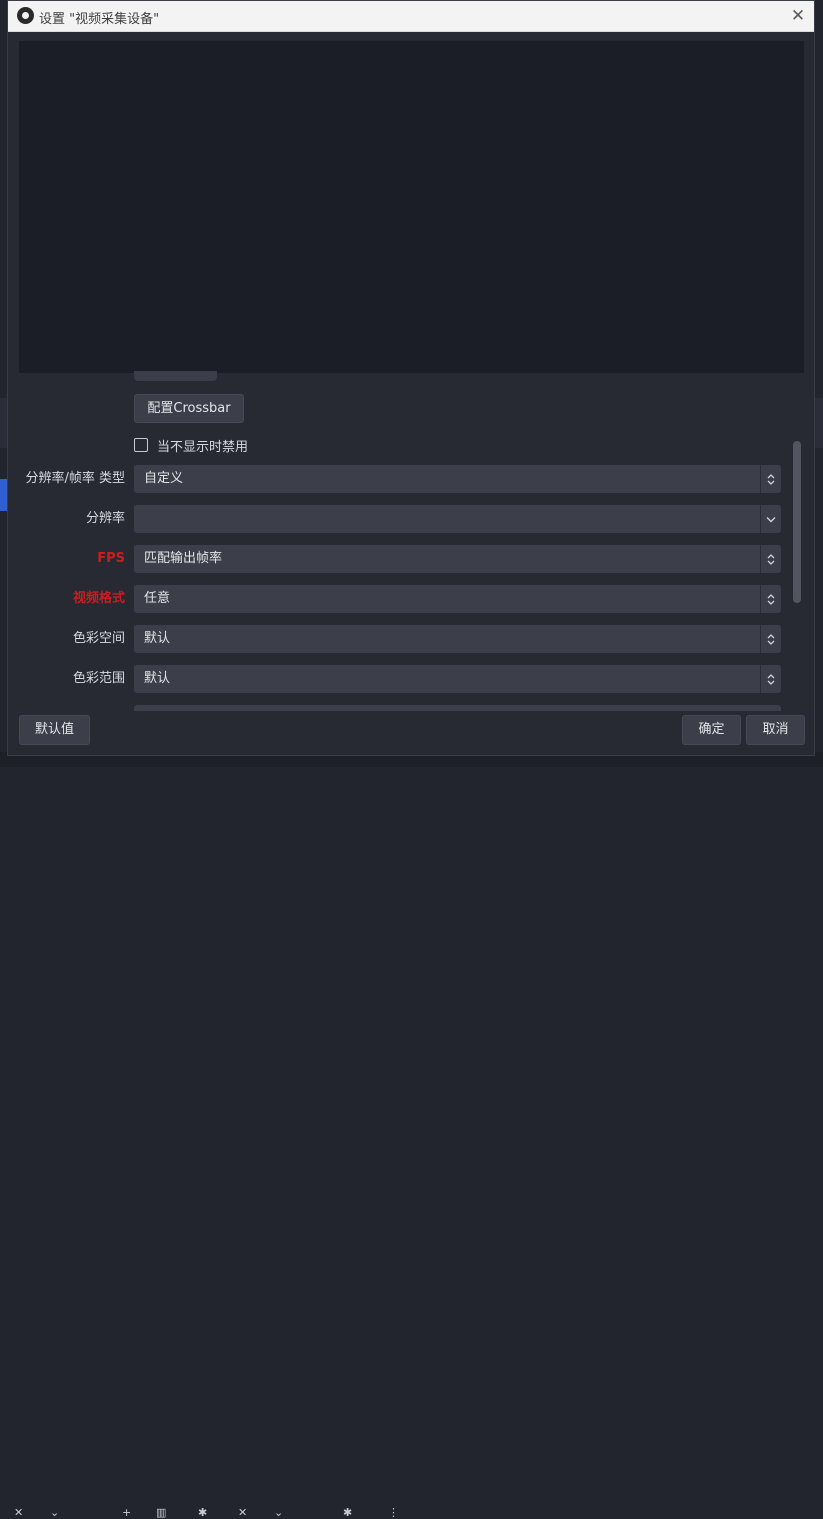  I want to click on deactivate-when-hidden-label: 当不显示时禁用, so click(203, 447).